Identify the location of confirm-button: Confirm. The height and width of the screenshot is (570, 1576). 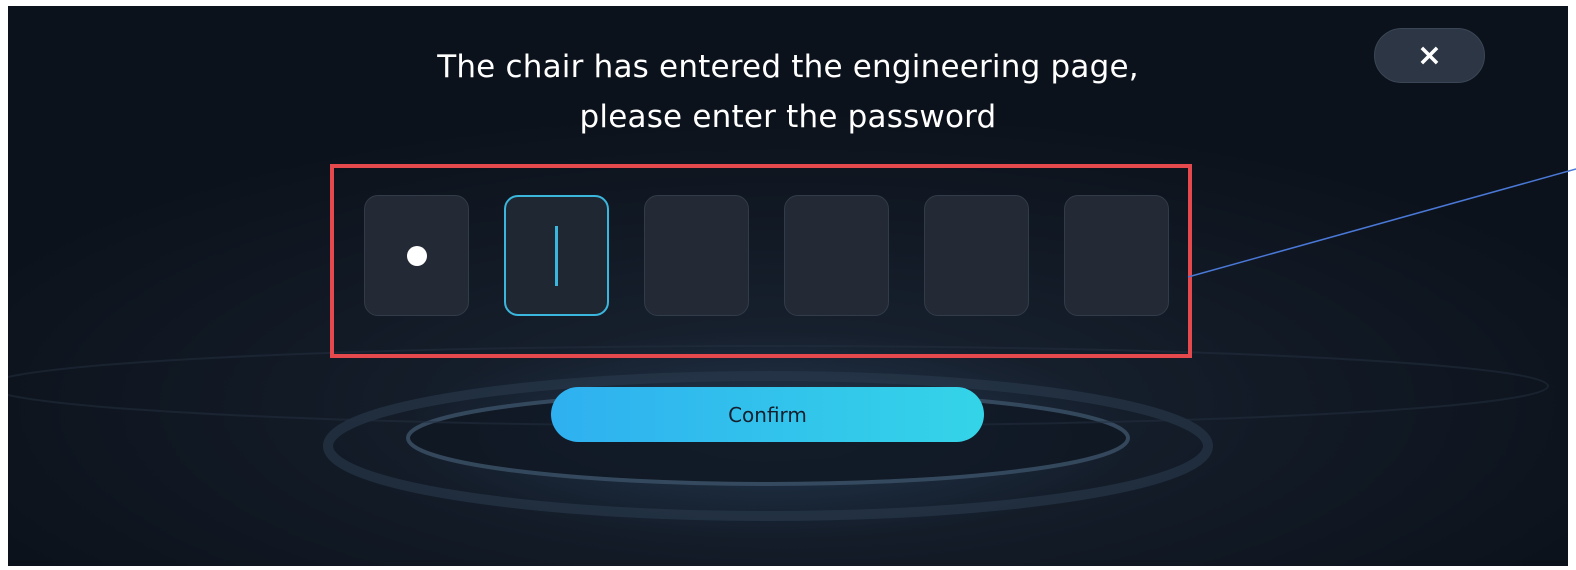
(767, 414).